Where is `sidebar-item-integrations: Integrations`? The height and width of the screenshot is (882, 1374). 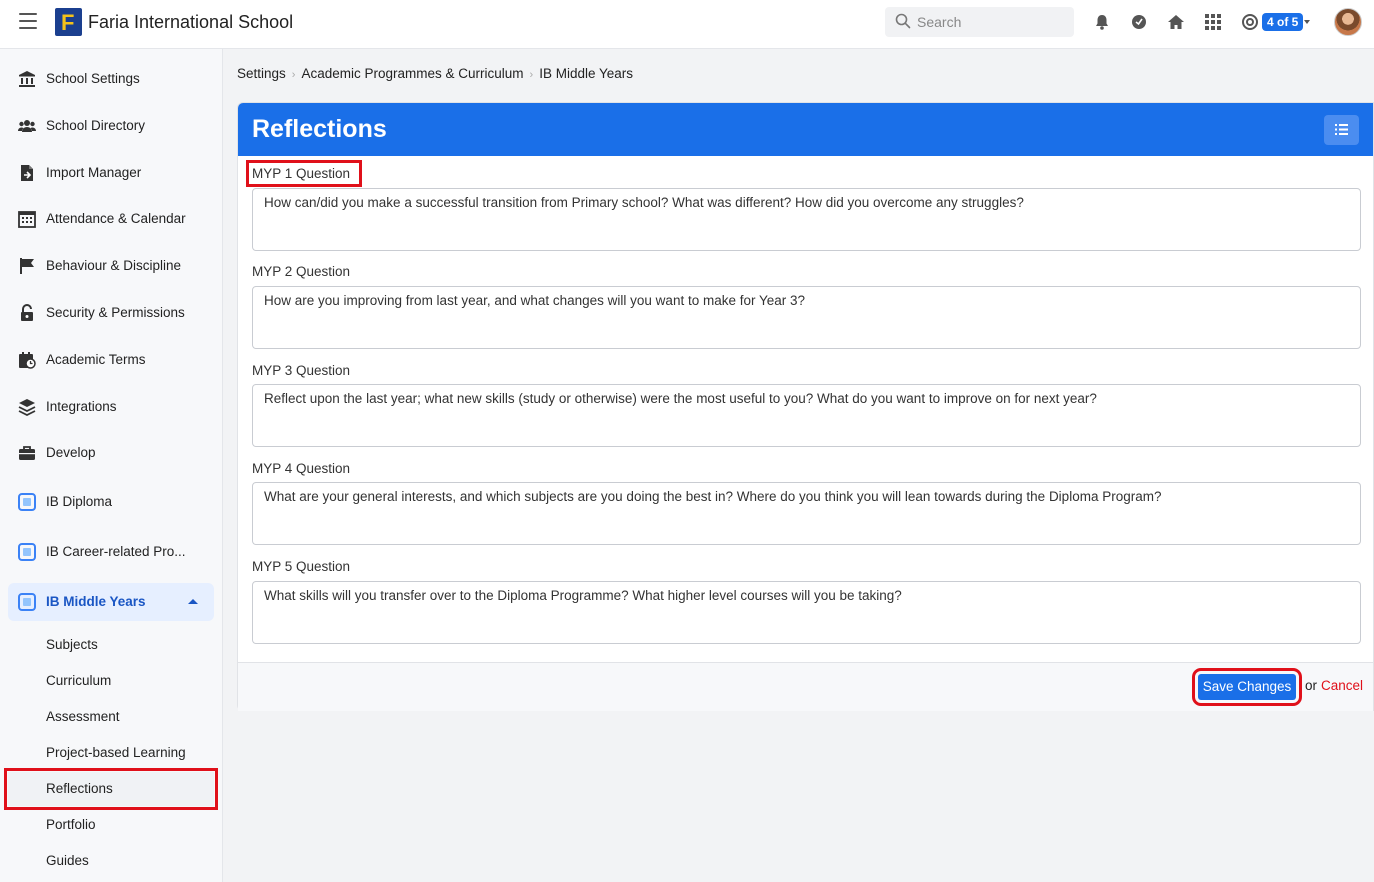 sidebar-item-integrations: Integrations is located at coordinates (111, 407).